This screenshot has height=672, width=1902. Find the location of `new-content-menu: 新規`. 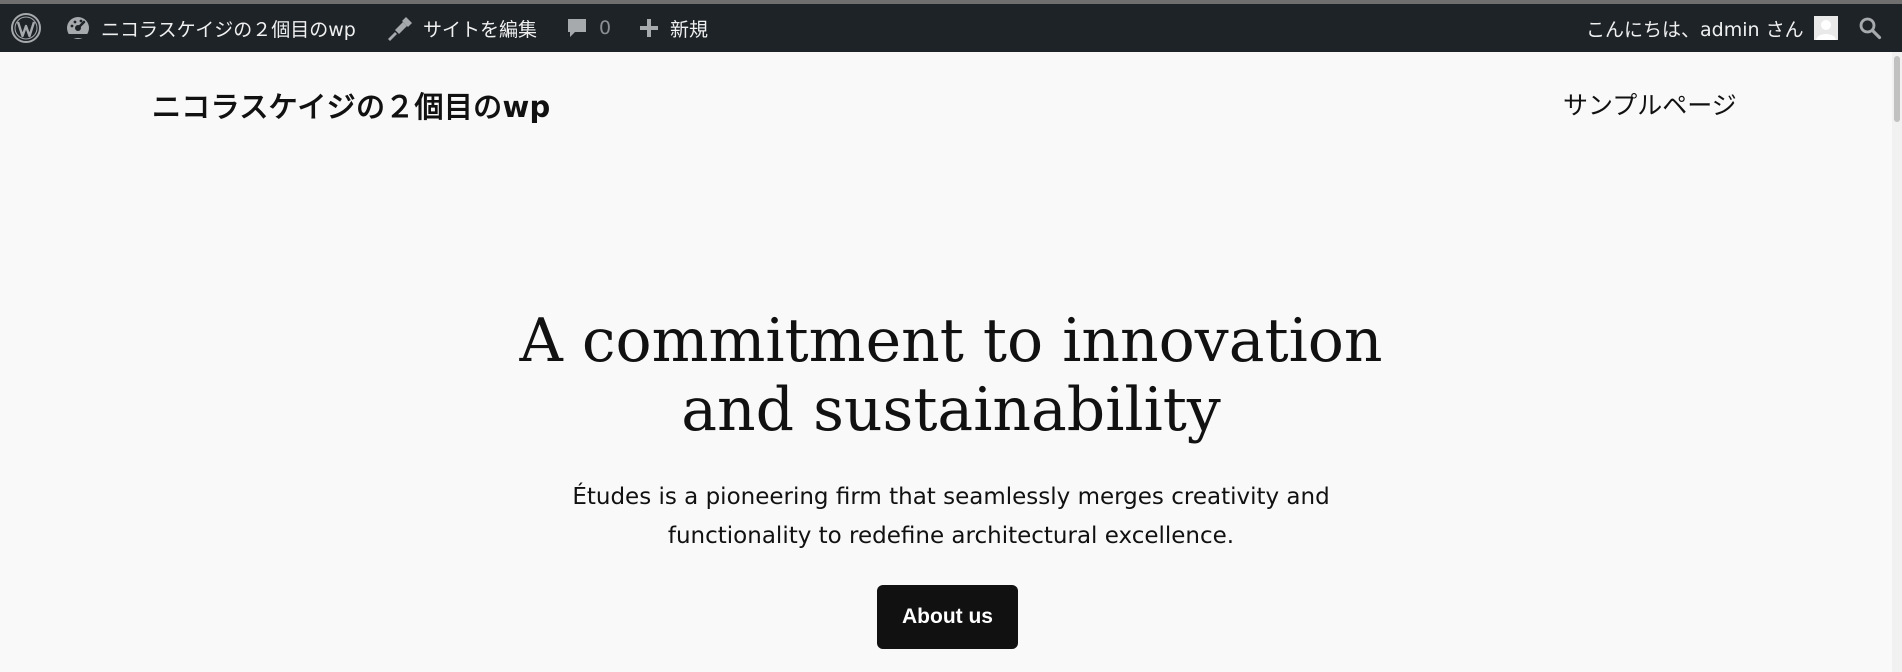

new-content-menu: 新規 is located at coordinates (673, 28).